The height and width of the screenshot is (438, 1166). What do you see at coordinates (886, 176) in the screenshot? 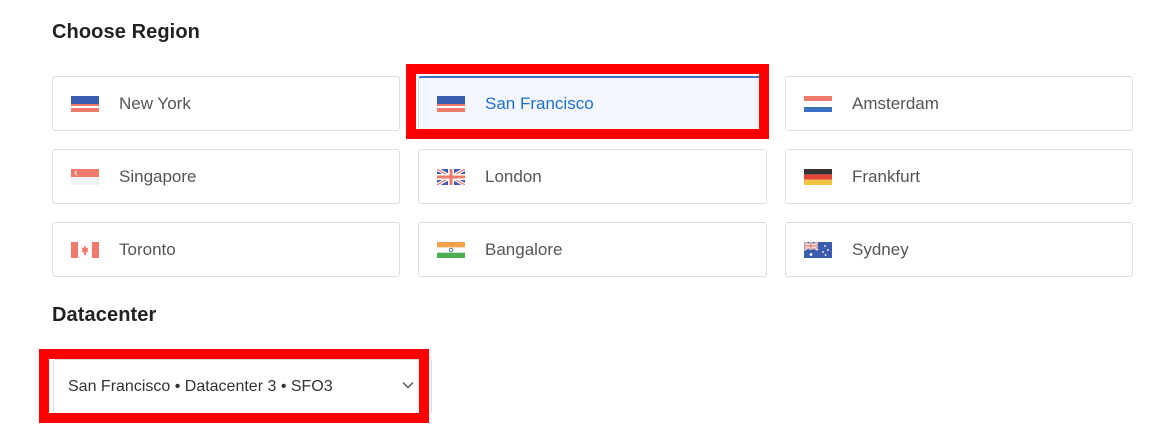
I see `region-label: Frankfurt` at bounding box center [886, 176].